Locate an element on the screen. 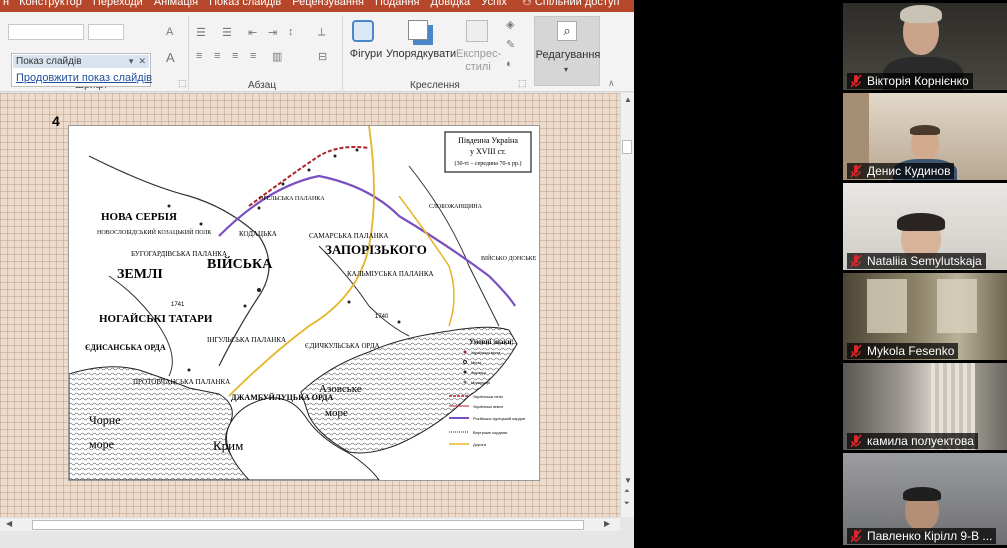  scroll-right-icon: ▶ is located at coordinates (607, 523).